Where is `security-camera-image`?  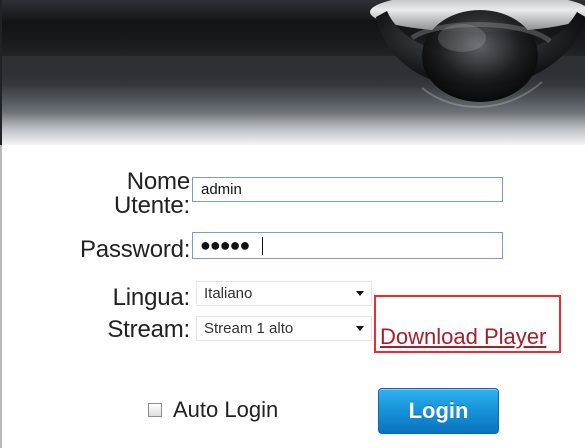 security-camera-image is located at coordinates (468, 72).